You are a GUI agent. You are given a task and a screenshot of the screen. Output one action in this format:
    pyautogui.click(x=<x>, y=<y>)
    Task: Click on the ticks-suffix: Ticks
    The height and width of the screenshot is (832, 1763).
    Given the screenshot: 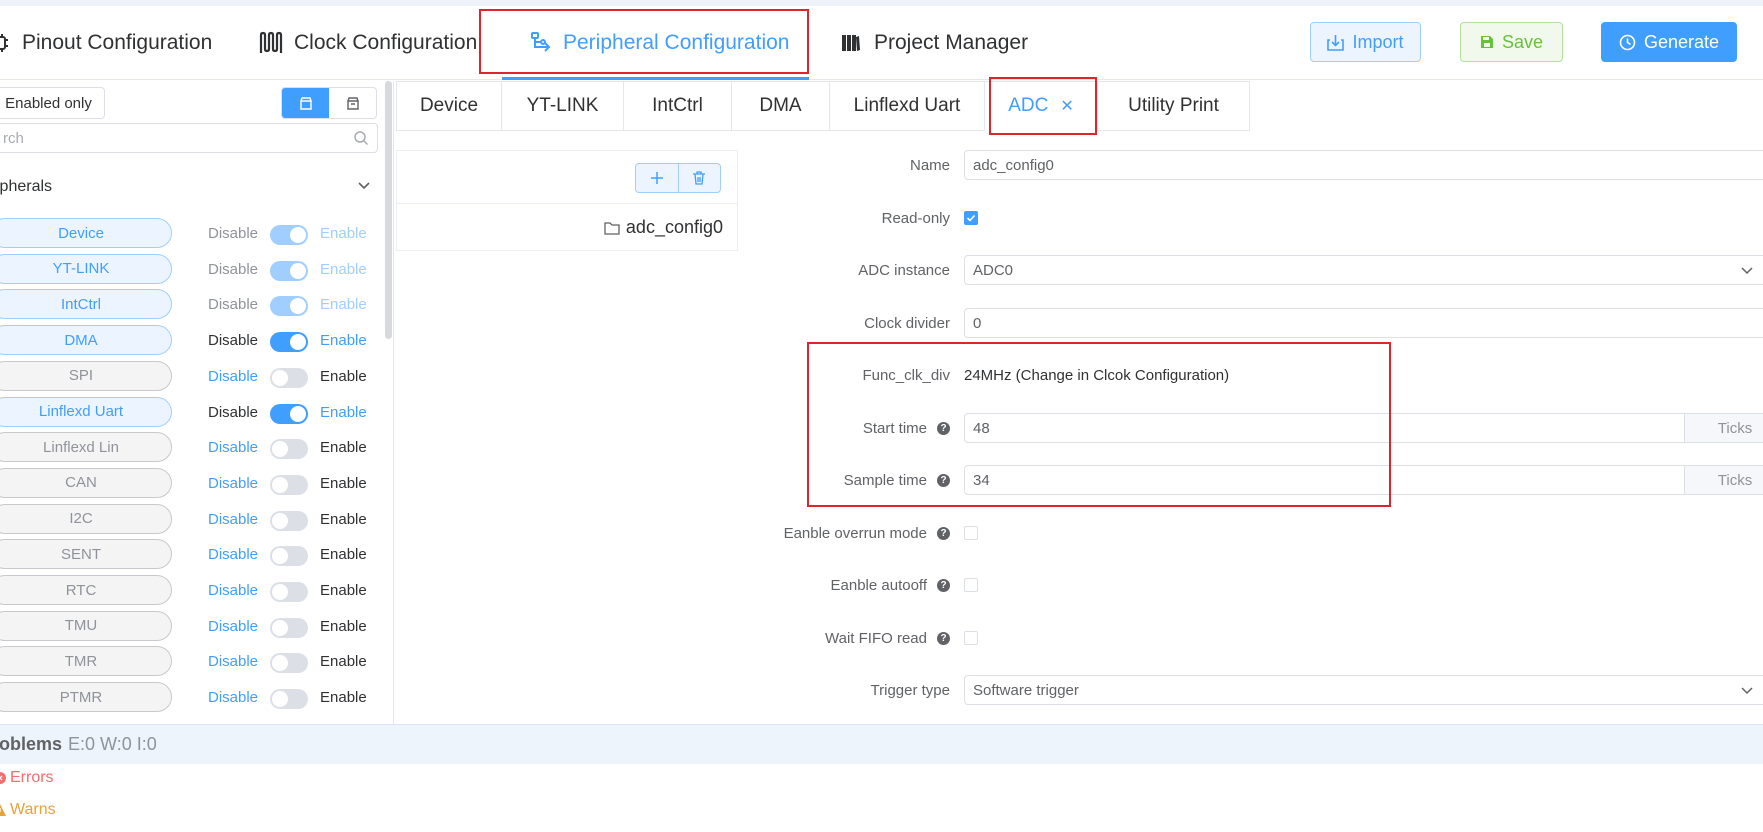 What is the action you would take?
    pyautogui.click(x=1723, y=480)
    